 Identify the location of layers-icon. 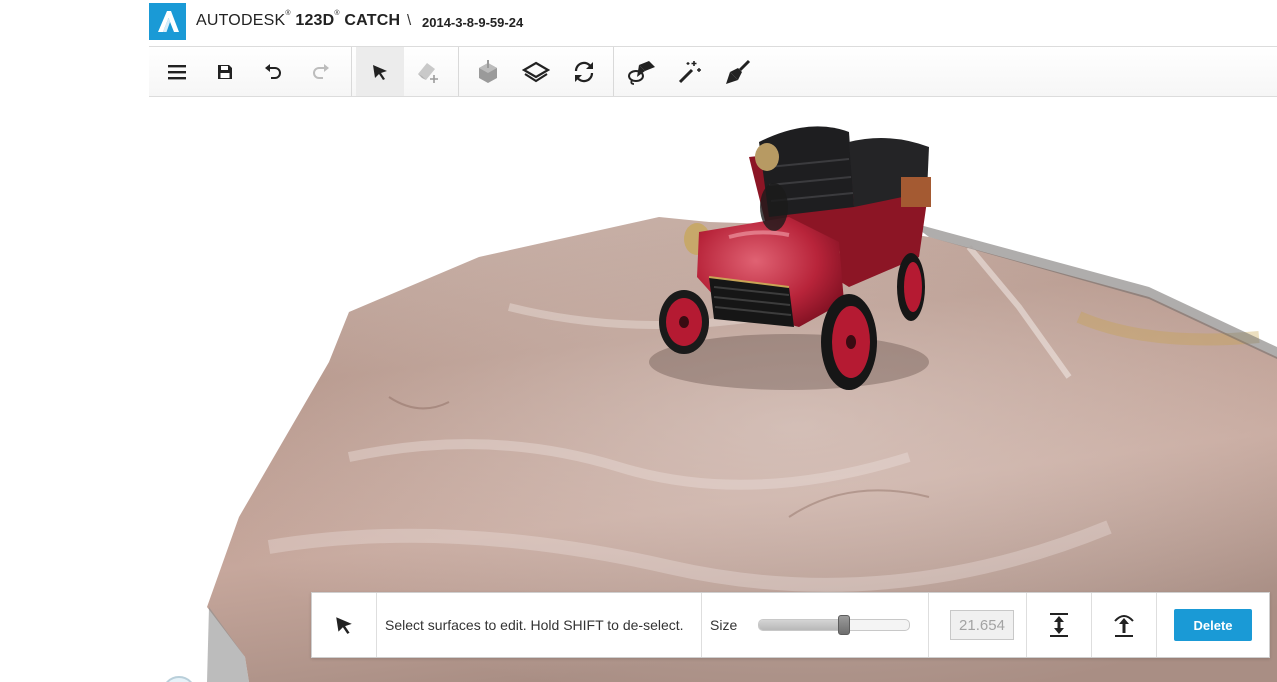
(536, 71).